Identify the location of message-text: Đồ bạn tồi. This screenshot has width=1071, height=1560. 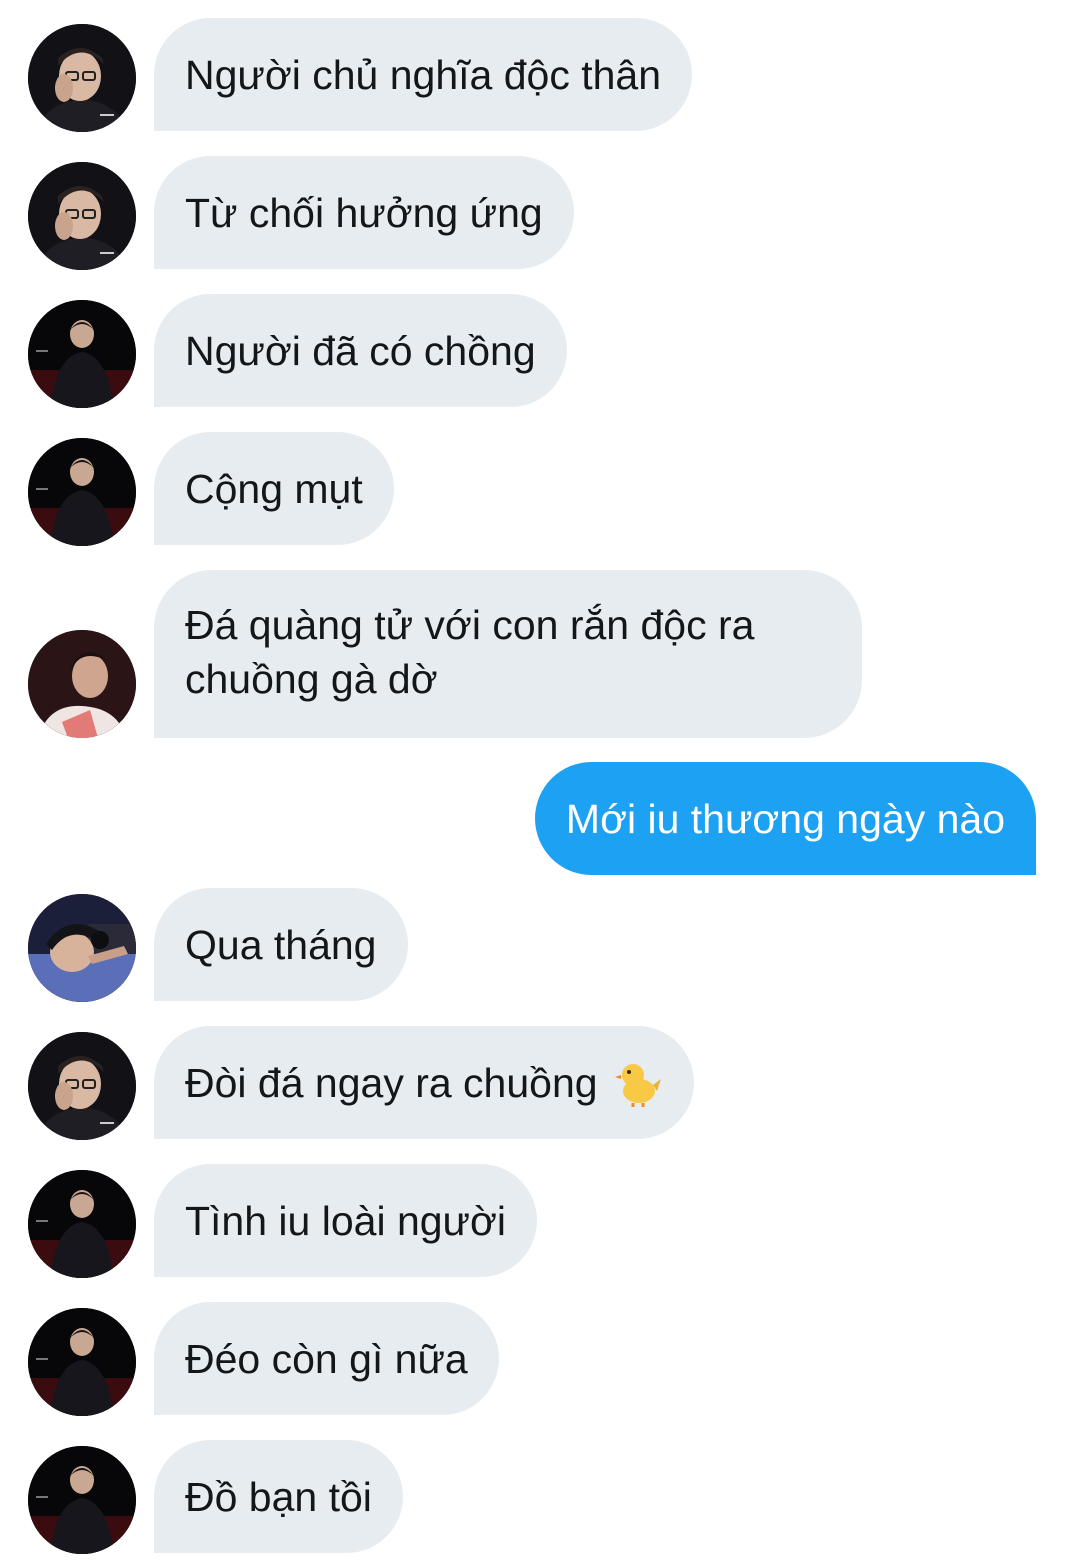
(278, 1497).